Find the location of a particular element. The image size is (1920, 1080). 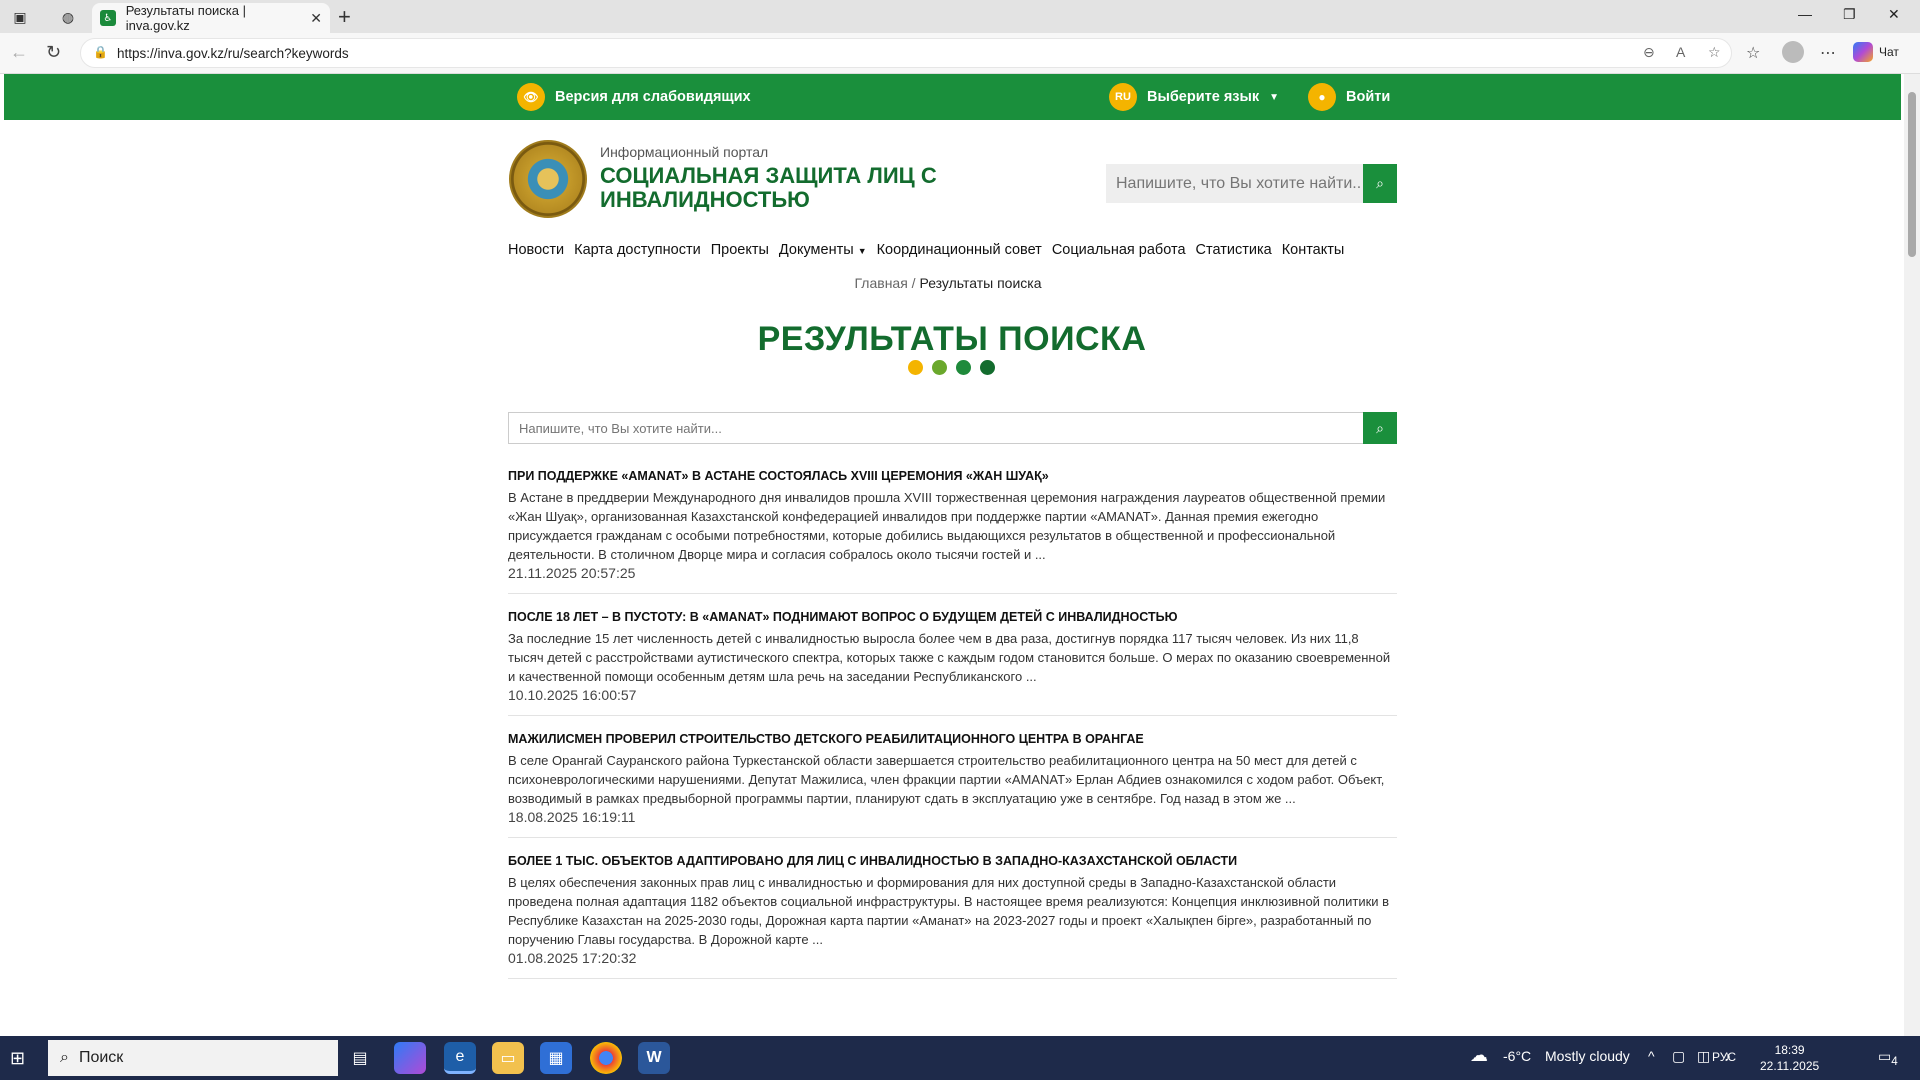

menu-item-documents: Документы ▼ is located at coordinates (823, 250).